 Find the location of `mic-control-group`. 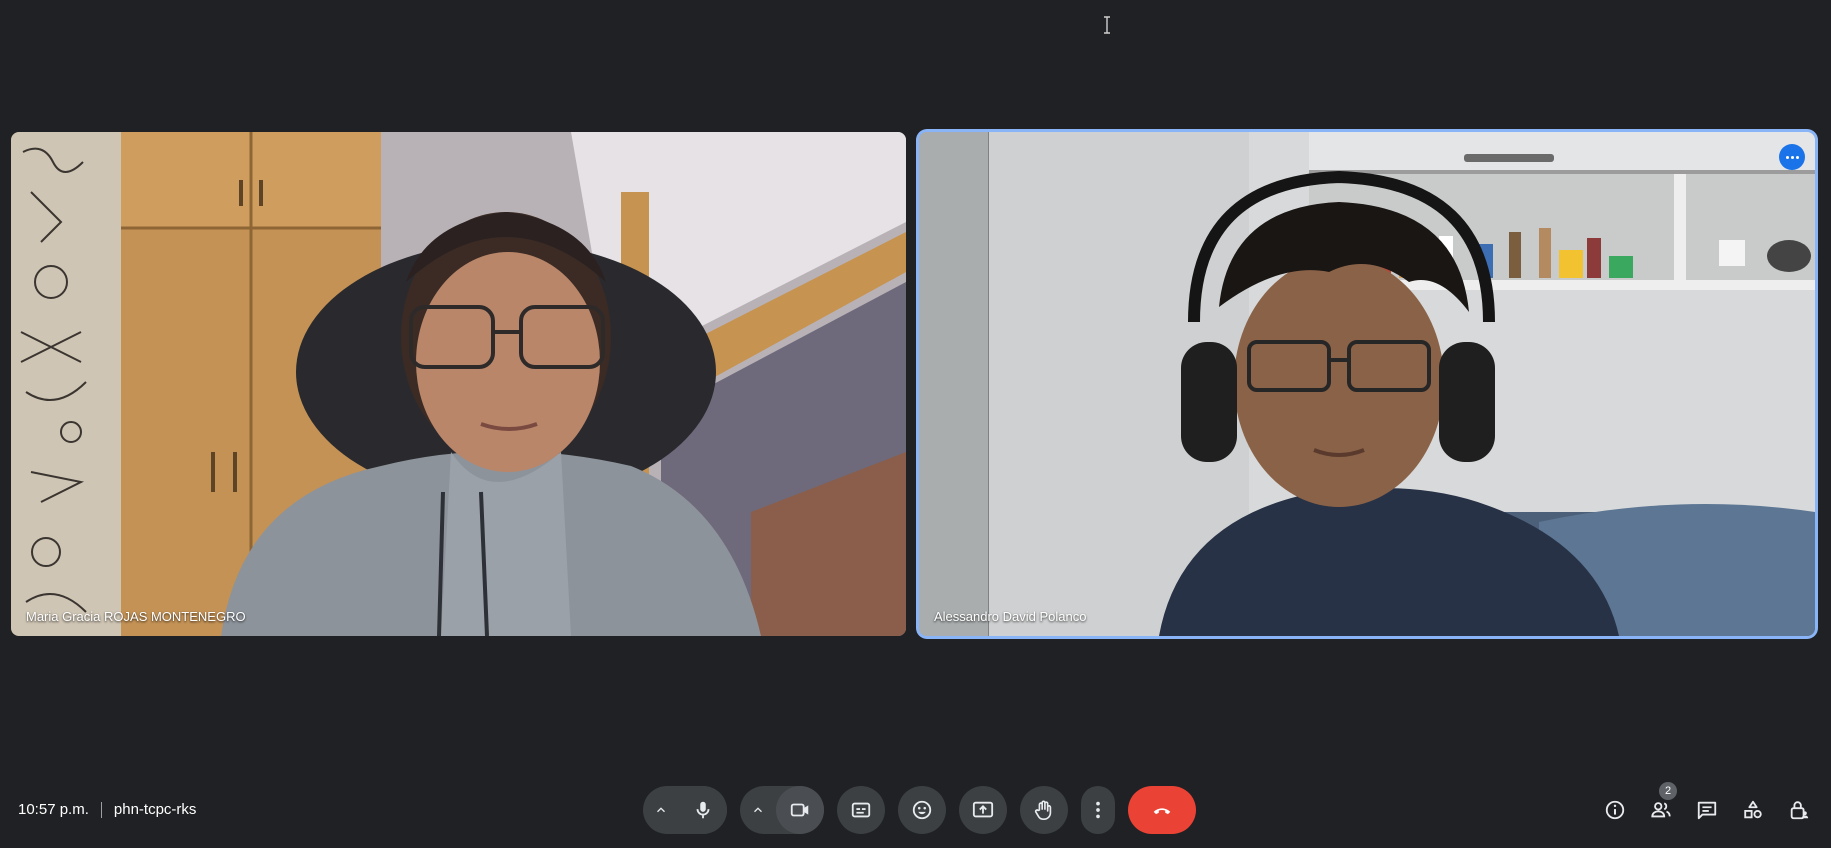

mic-control-group is located at coordinates (685, 810).